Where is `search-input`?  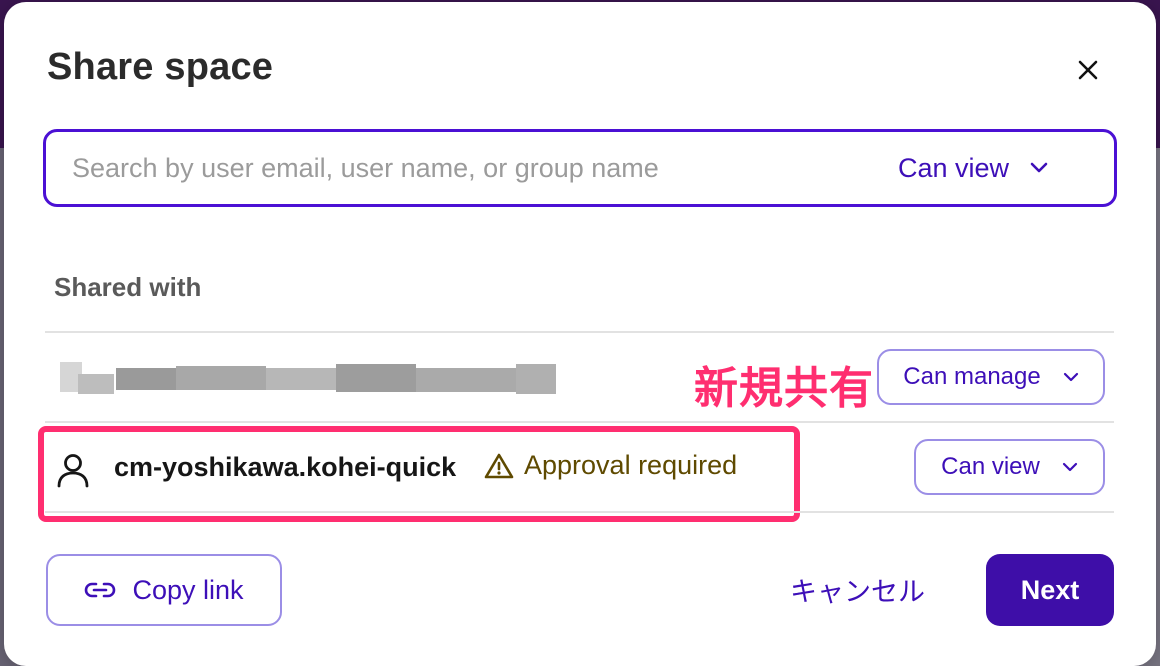 search-input is located at coordinates (467, 168).